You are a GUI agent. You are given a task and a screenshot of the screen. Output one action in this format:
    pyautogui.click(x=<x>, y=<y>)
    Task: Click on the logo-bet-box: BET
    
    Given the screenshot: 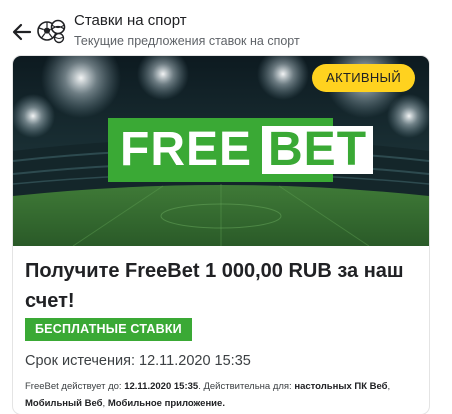 What is the action you would take?
    pyautogui.click(x=318, y=149)
    